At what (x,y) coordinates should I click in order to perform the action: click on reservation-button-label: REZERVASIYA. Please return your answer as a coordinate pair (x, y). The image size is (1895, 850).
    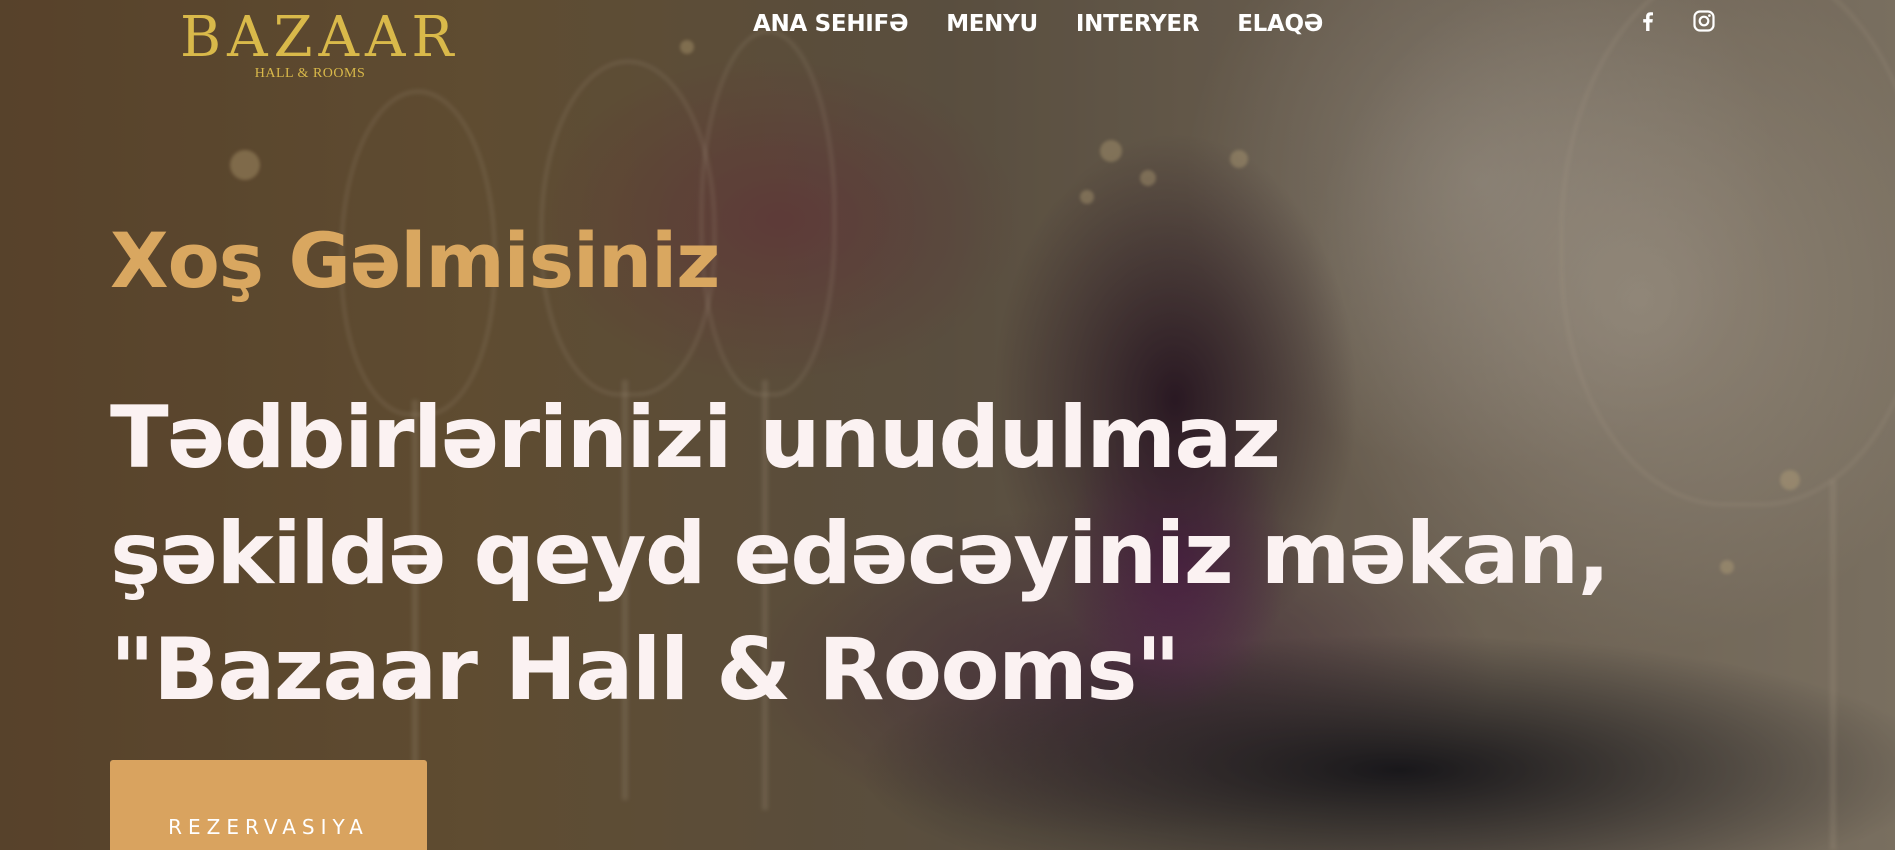
    Looking at the image, I should click on (268, 826).